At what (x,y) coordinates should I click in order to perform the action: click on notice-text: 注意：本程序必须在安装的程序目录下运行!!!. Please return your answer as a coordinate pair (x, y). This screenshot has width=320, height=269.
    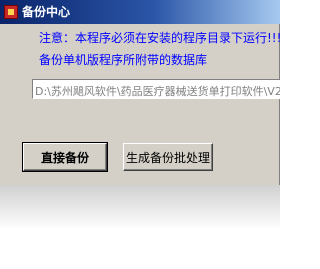
    Looking at the image, I should click on (160, 38).